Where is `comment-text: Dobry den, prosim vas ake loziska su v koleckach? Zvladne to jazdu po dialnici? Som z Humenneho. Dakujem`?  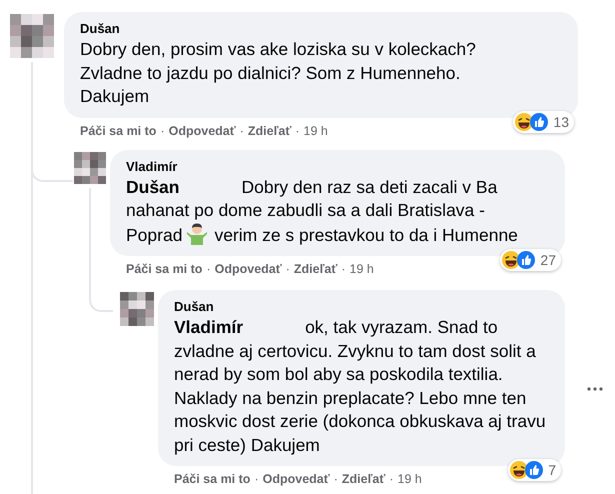
comment-text: Dobry den, prosim vas ake loziska su v koleckach? Zvladne to jazdu po dialnici? Som z Humenneho. Dakujem is located at coordinates (278, 73).